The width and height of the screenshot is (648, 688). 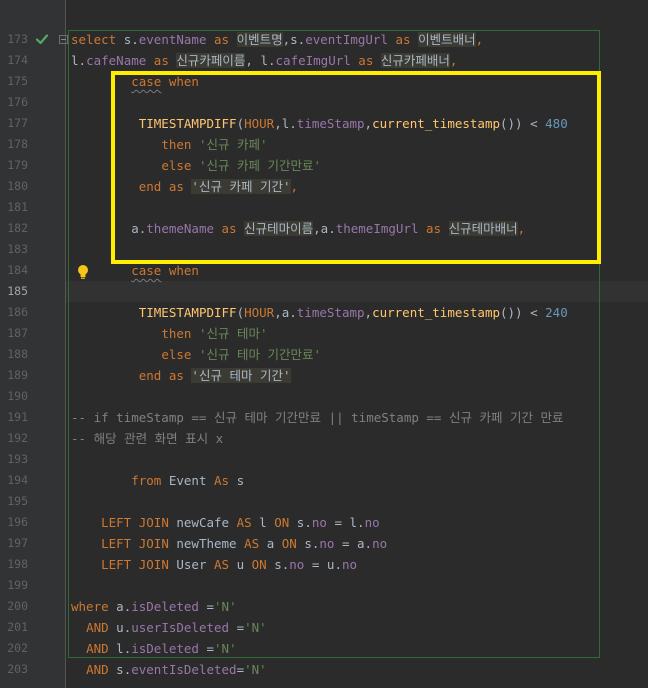 What do you see at coordinates (206, 543) in the screenshot?
I see `code-token: newTheme` at bounding box center [206, 543].